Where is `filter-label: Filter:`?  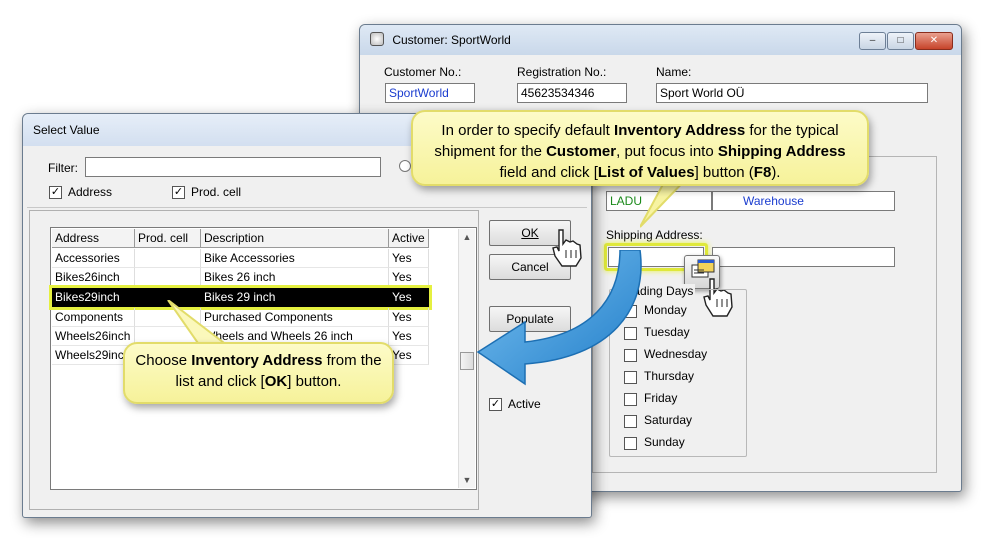
filter-label: Filter: is located at coordinates (63, 168).